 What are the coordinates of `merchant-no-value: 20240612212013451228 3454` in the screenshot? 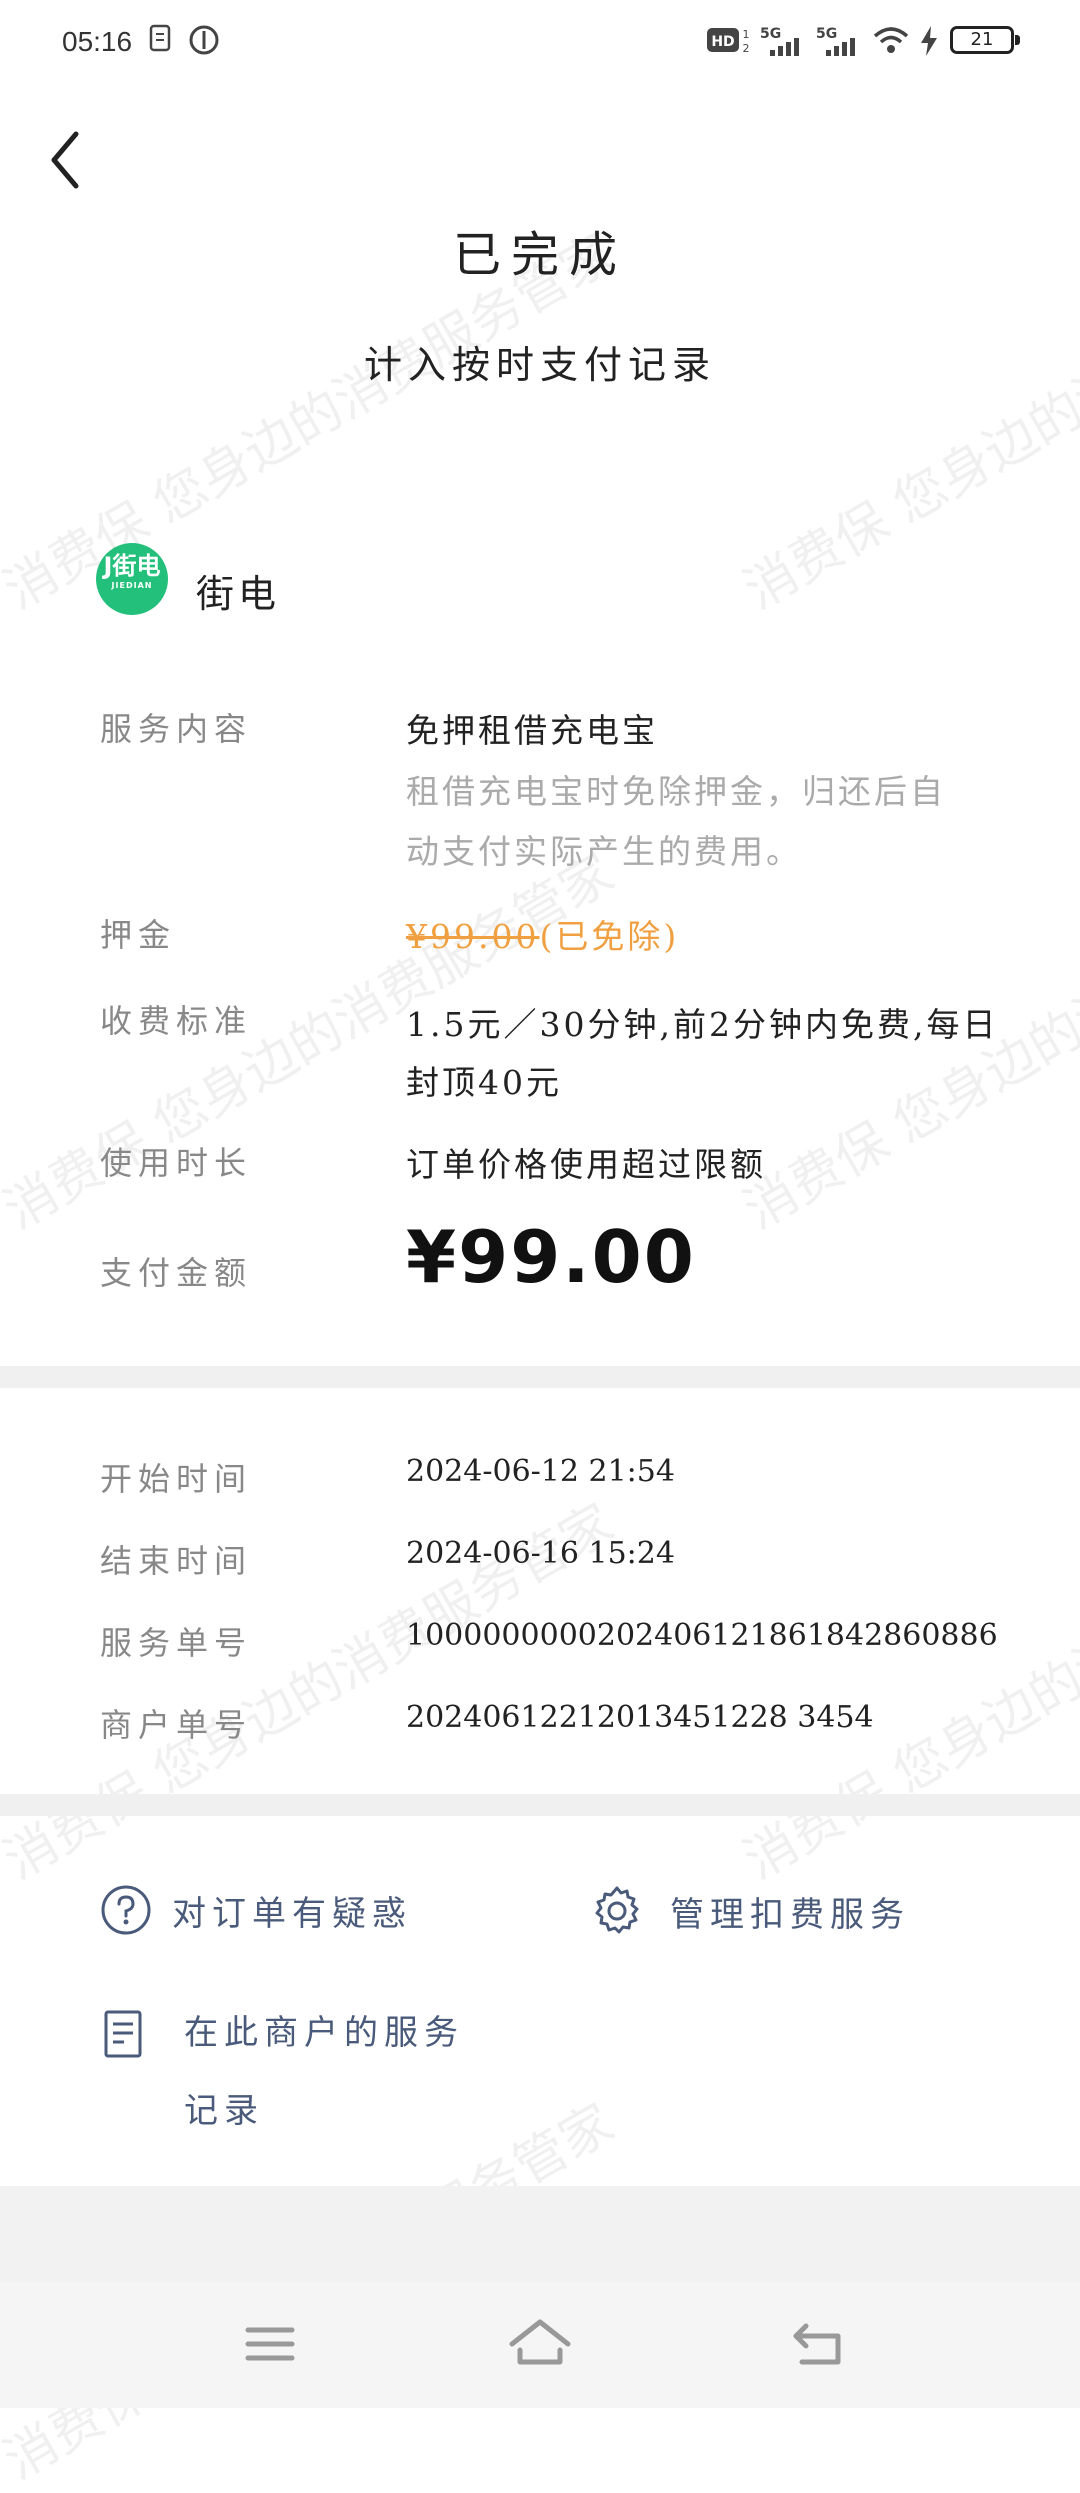 It's located at (640, 1717).